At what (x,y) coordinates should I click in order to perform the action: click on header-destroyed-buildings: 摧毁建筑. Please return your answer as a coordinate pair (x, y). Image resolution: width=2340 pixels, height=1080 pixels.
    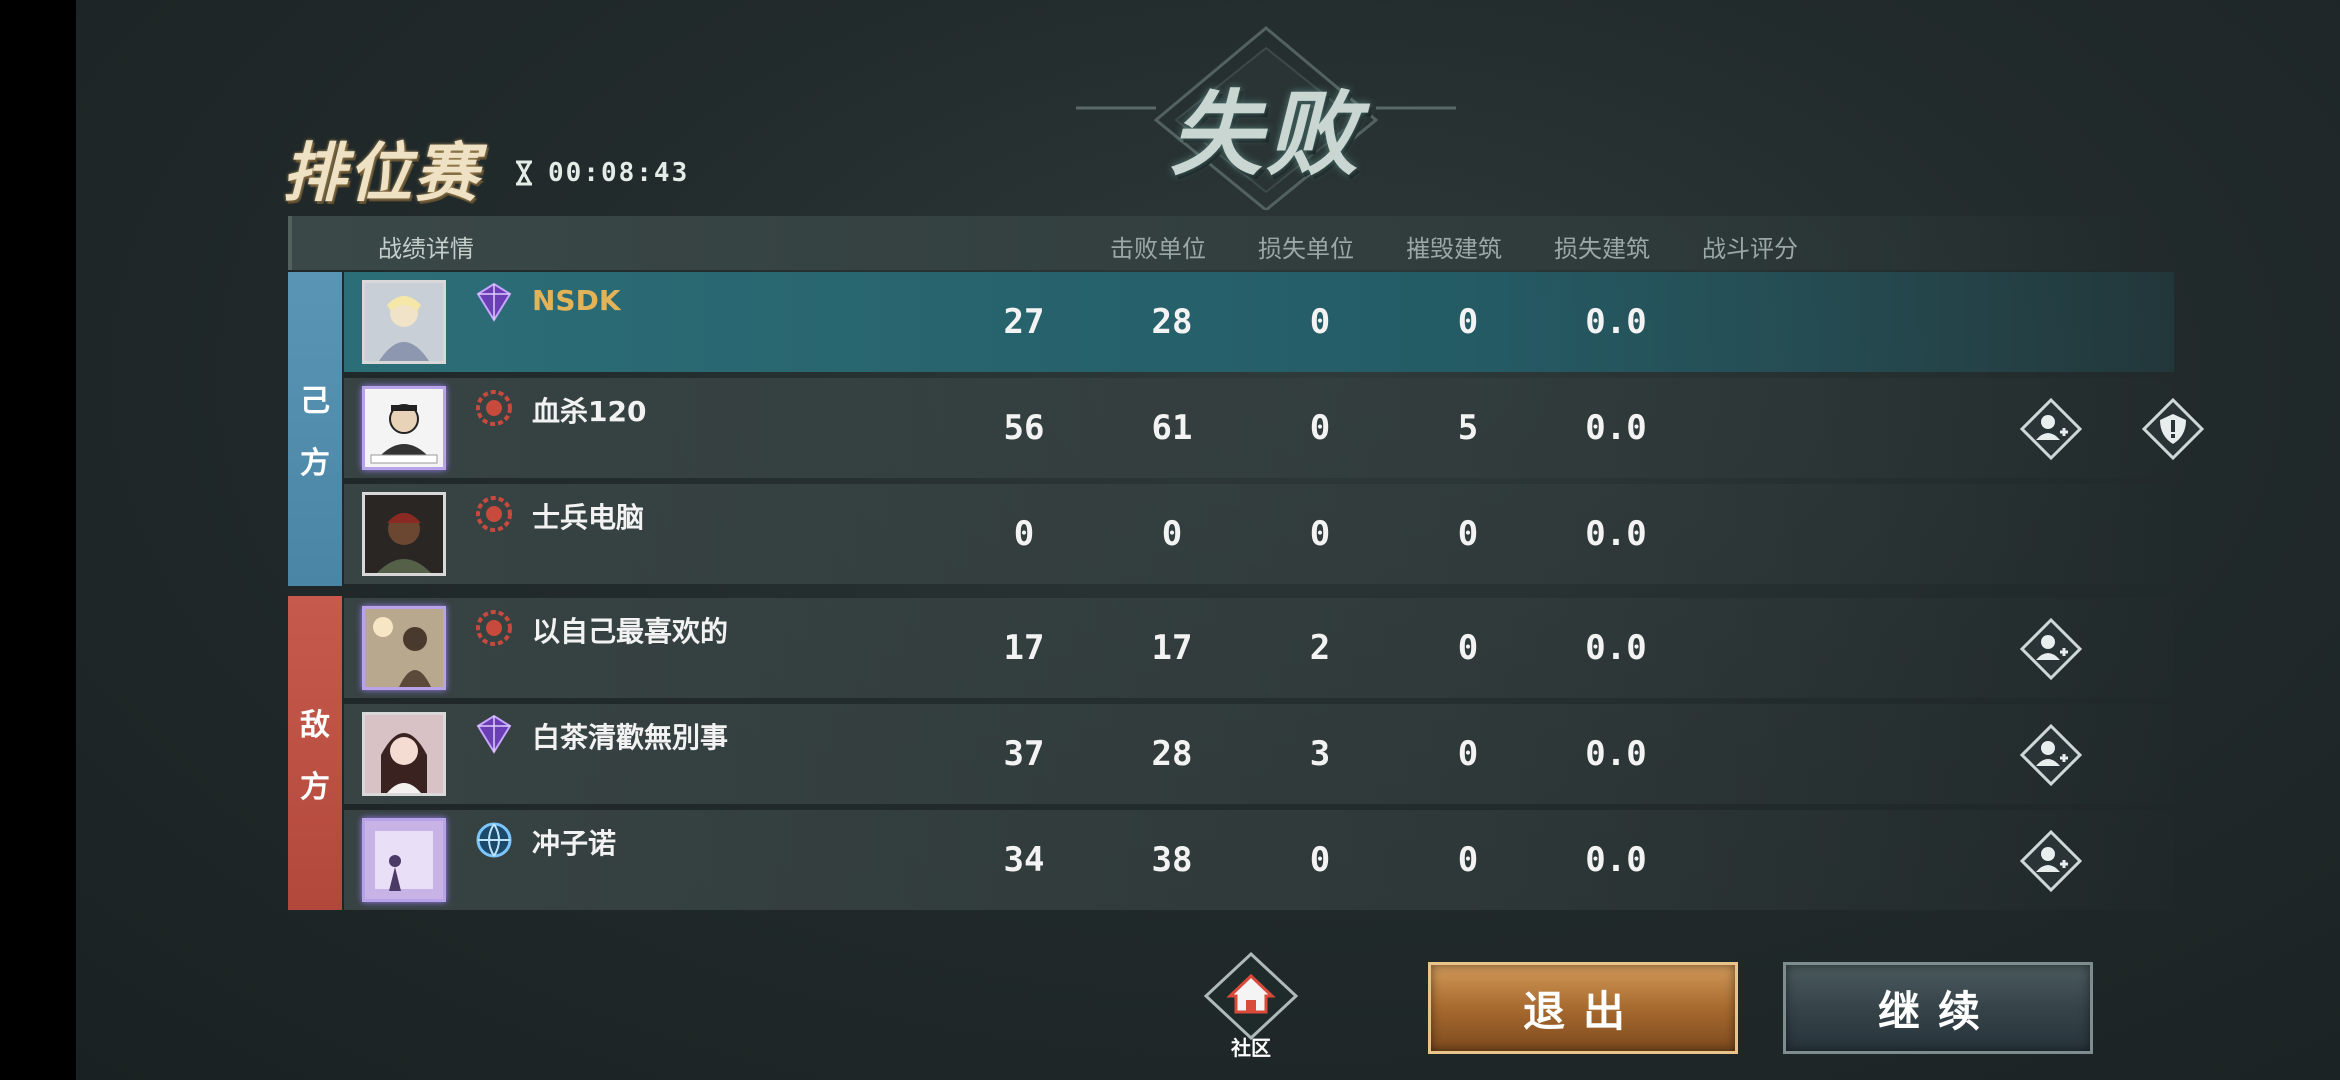
    Looking at the image, I should click on (1454, 249).